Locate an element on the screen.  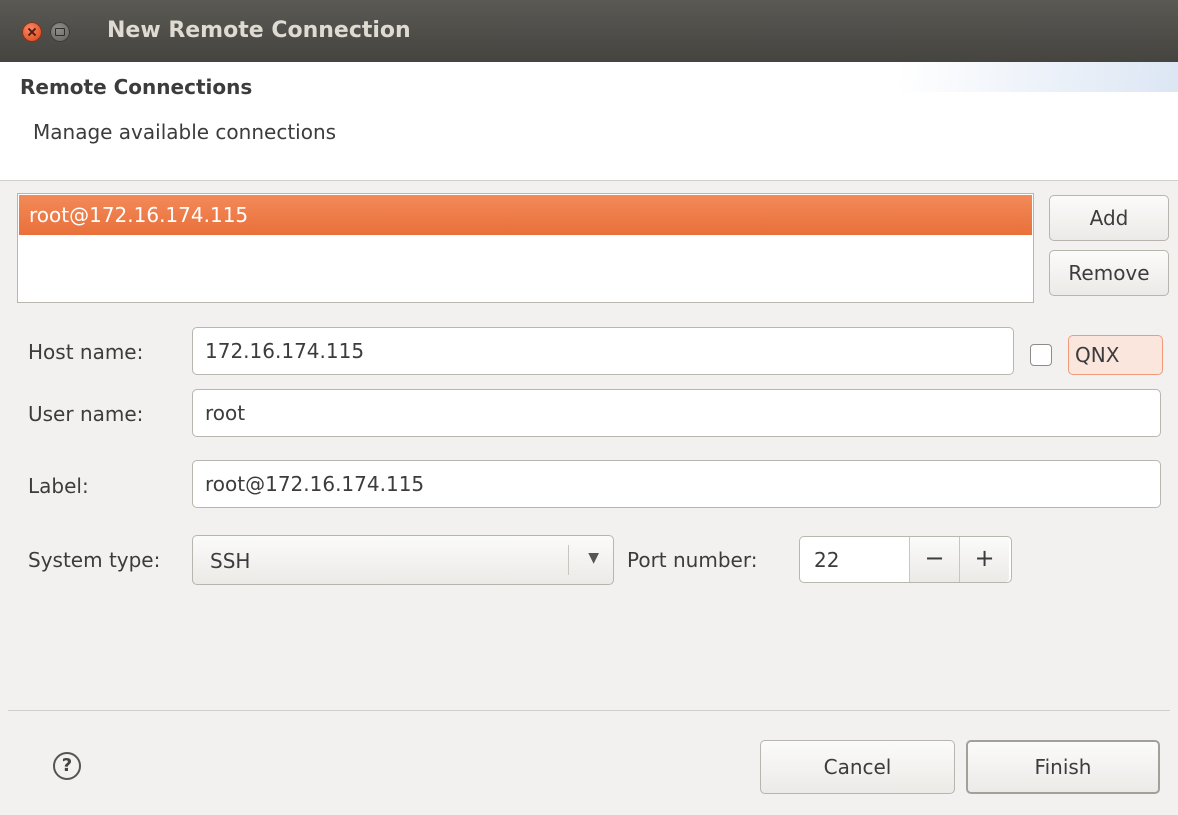
user-name-field: root is located at coordinates (676, 413).